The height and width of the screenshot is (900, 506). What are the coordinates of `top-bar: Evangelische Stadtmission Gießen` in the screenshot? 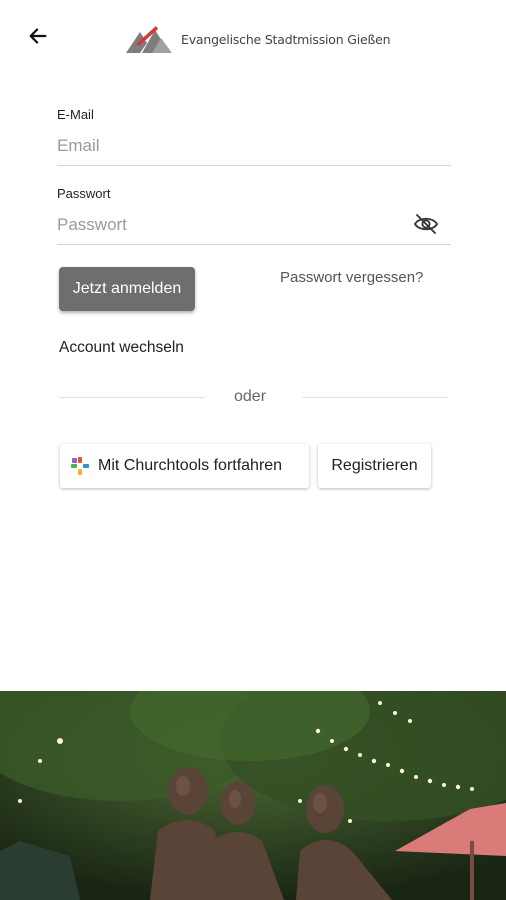 It's located at (253, 40).